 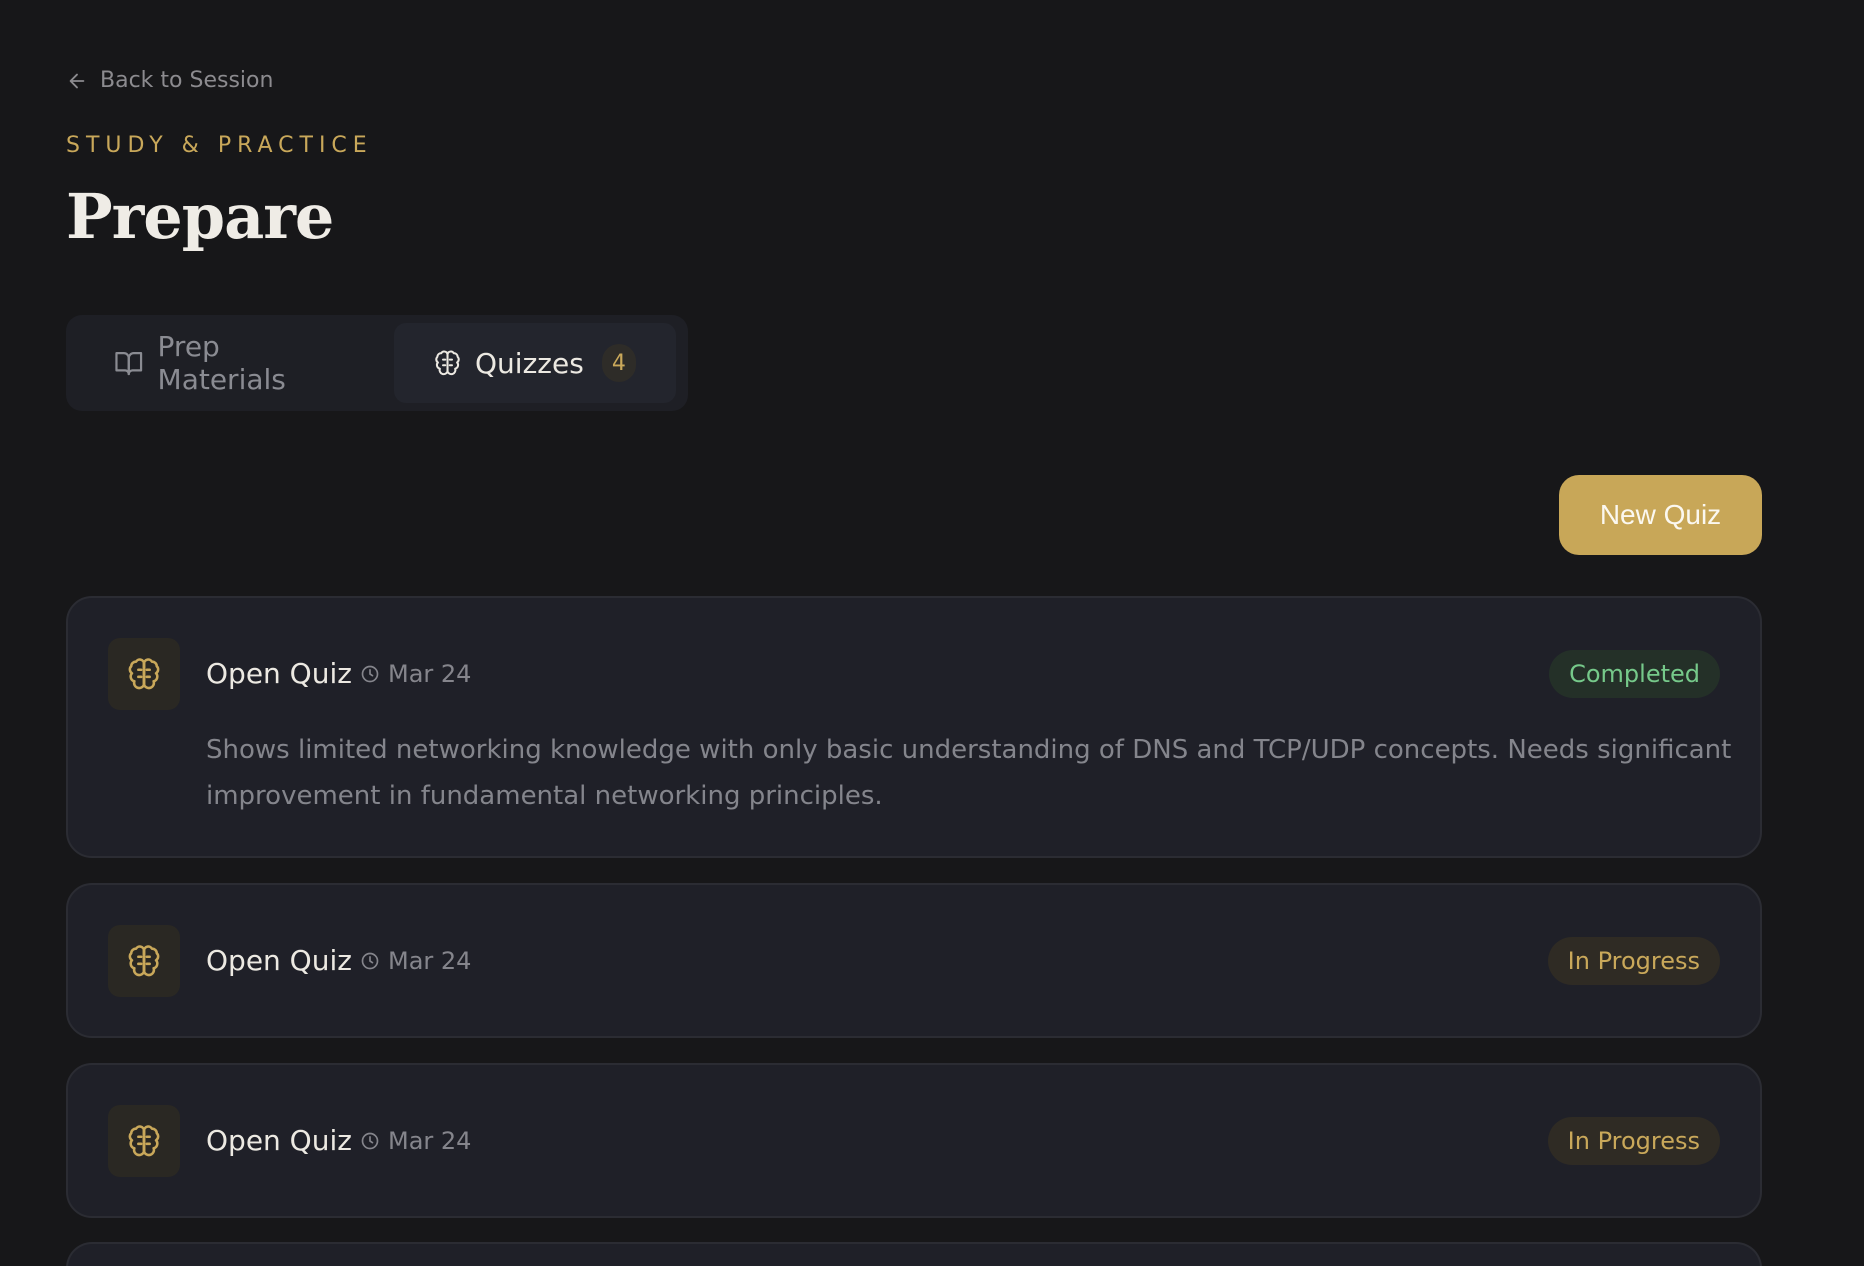 What do you see at coordinates (219, 145) in the screenshot?
I see `section-eyebrow: STUDY & PRACTICE` at bounding box center [219, 145].